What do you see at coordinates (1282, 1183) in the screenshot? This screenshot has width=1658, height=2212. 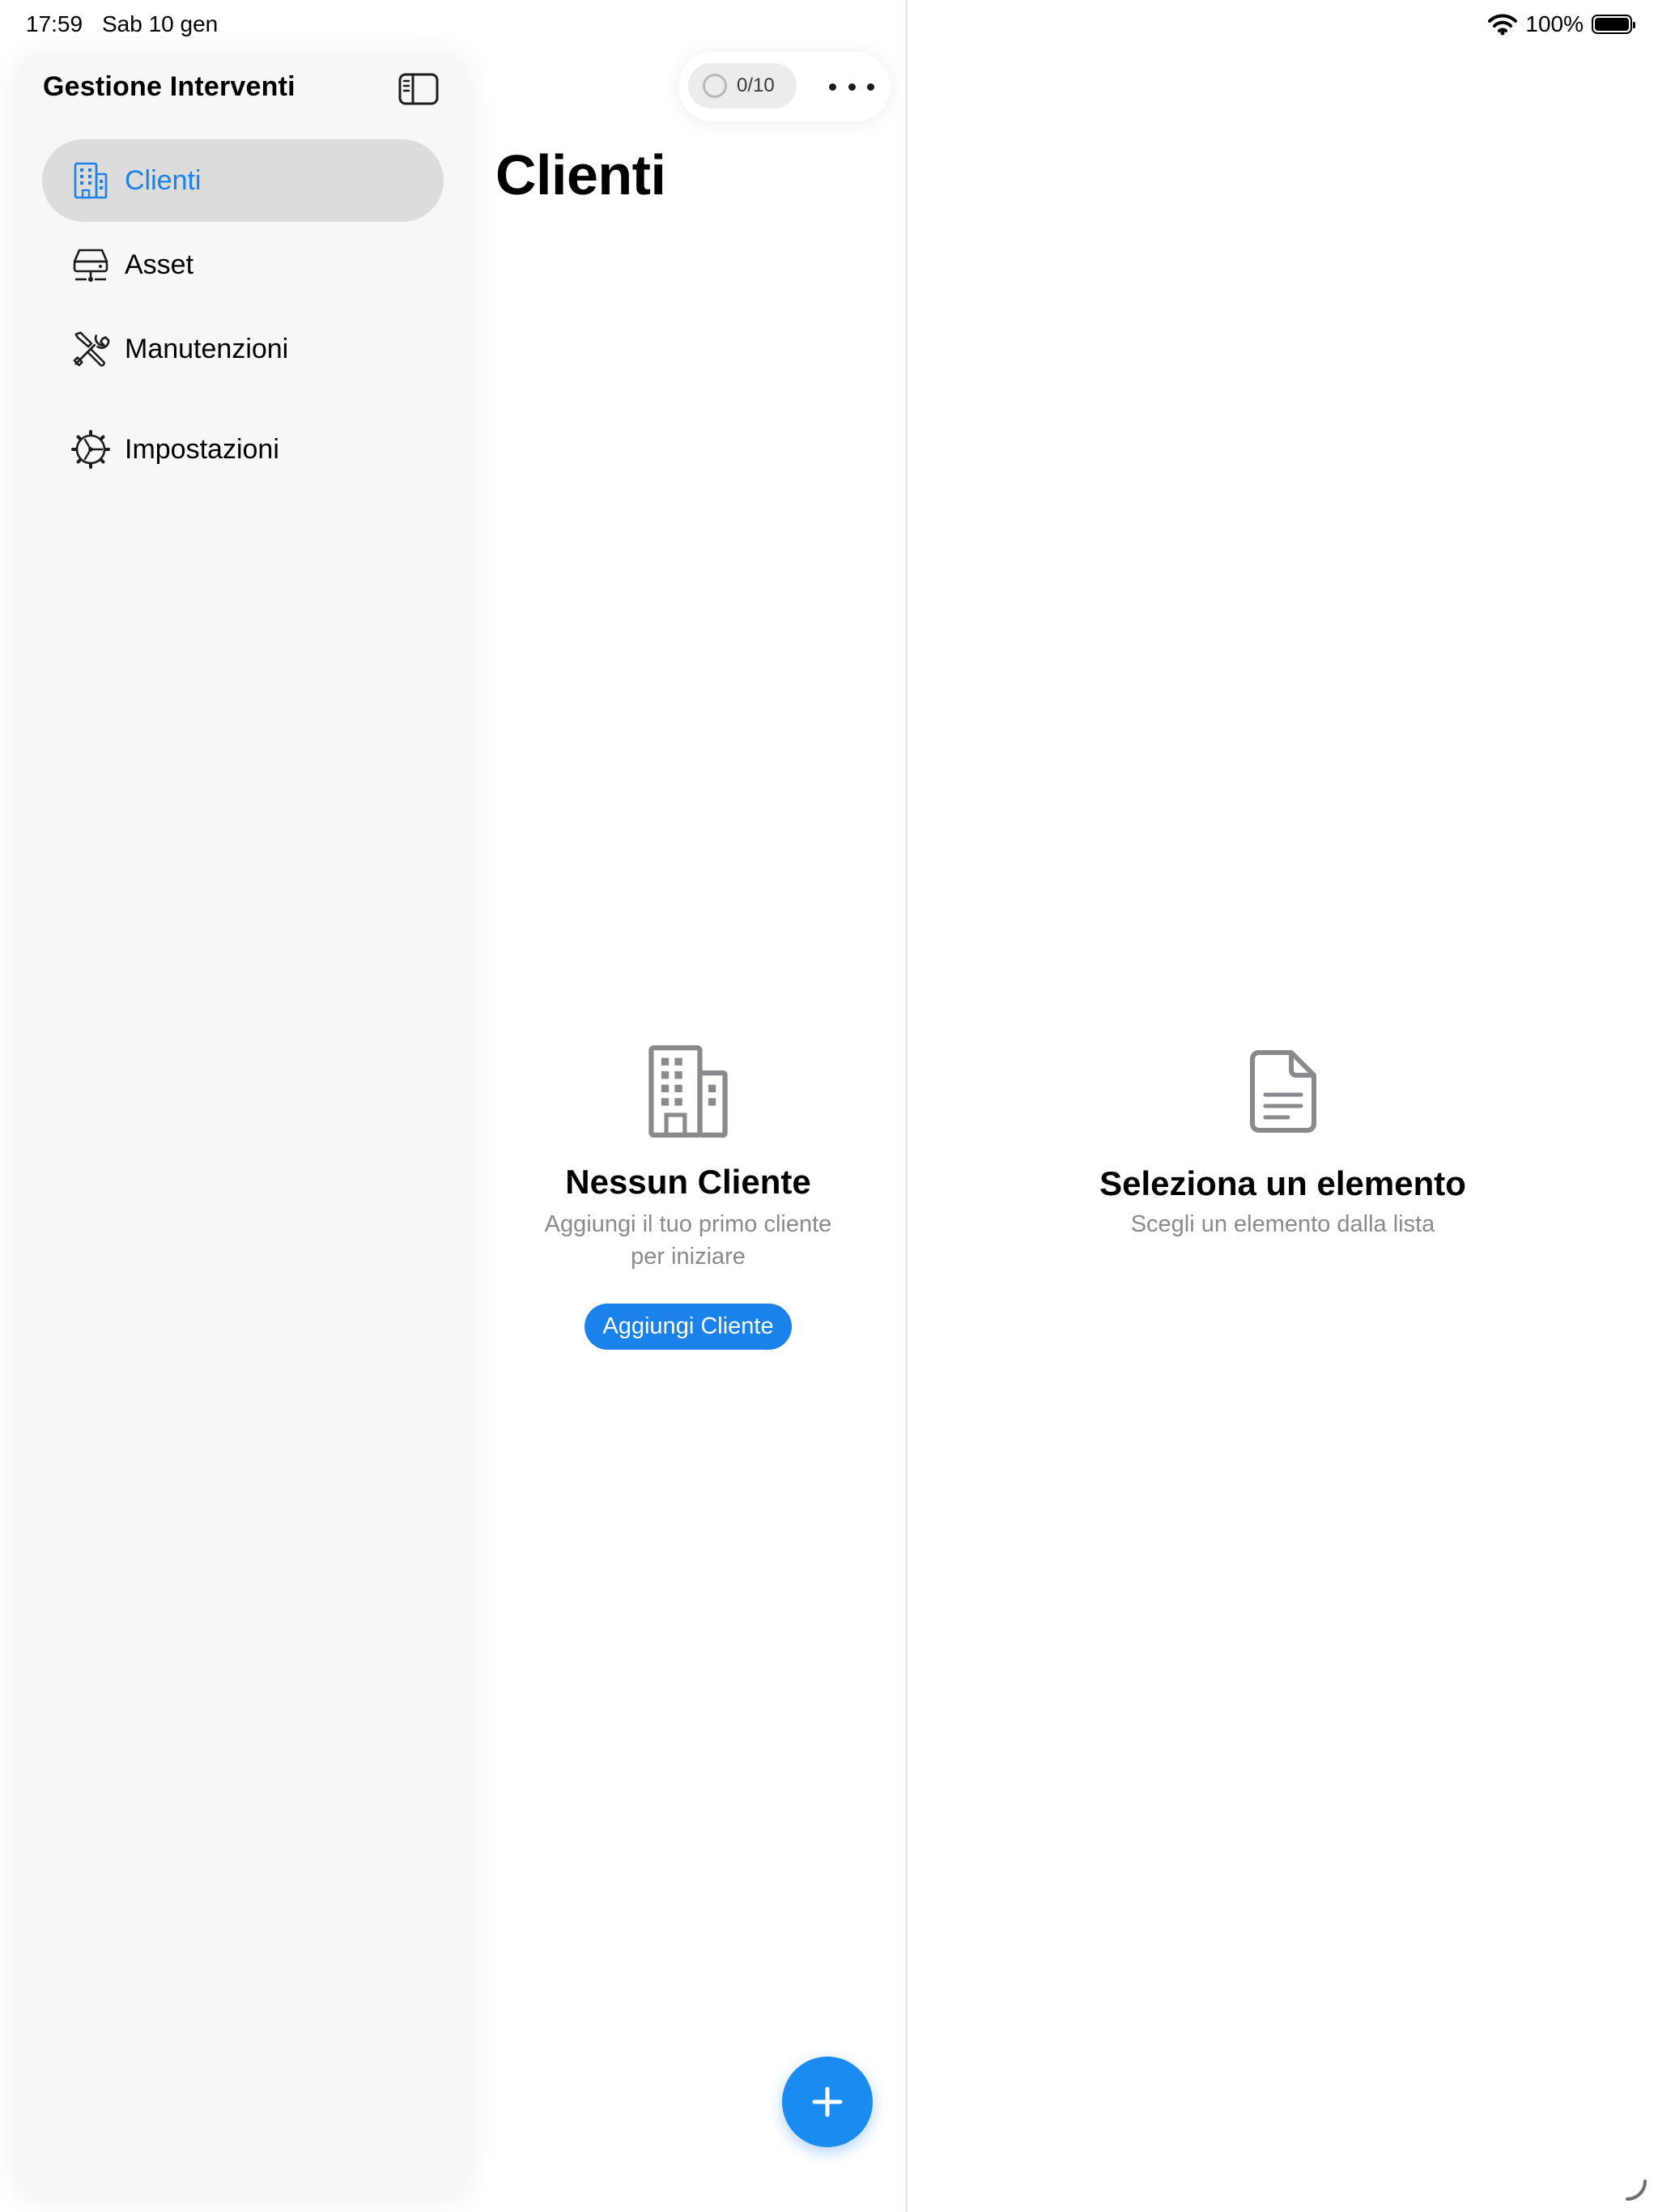 I see `detail-empty-title: Seleziona un elemento` at bounding box center [1282, 1183].